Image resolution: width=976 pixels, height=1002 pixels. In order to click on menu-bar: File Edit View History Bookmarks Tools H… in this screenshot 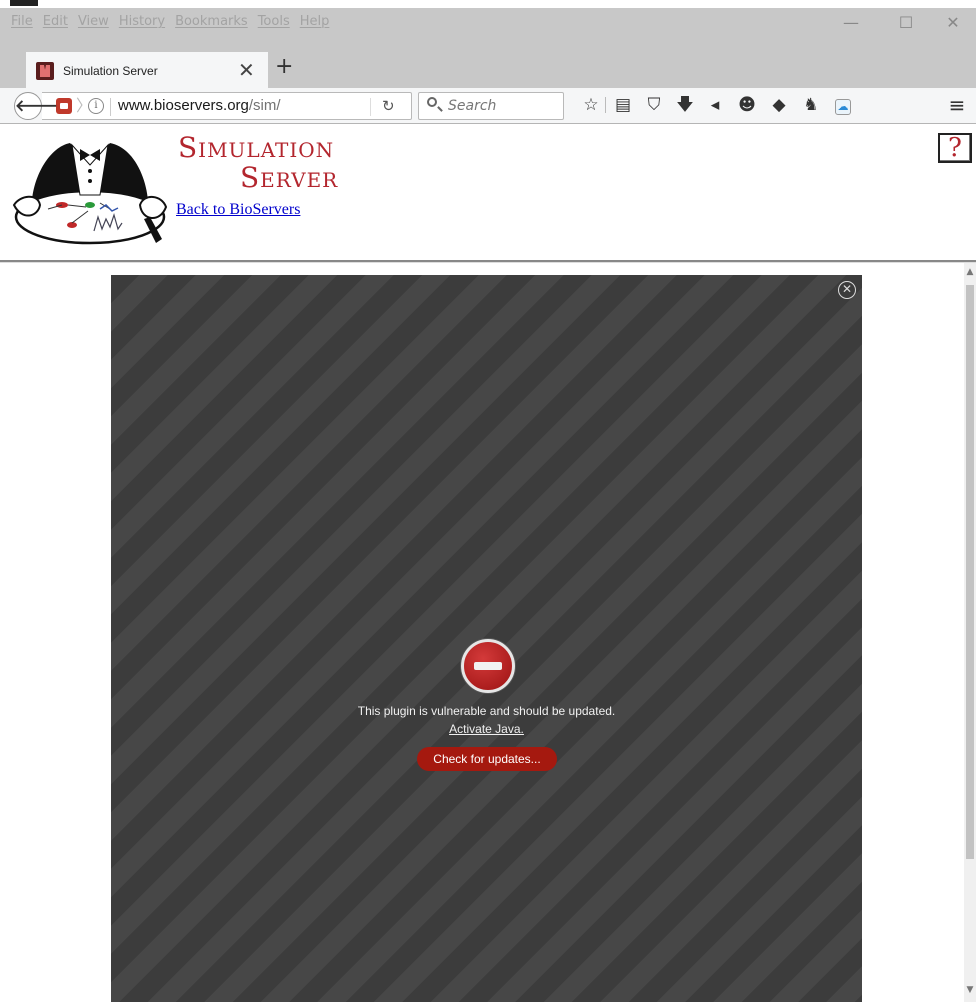, I will do `click(170, 22)`.